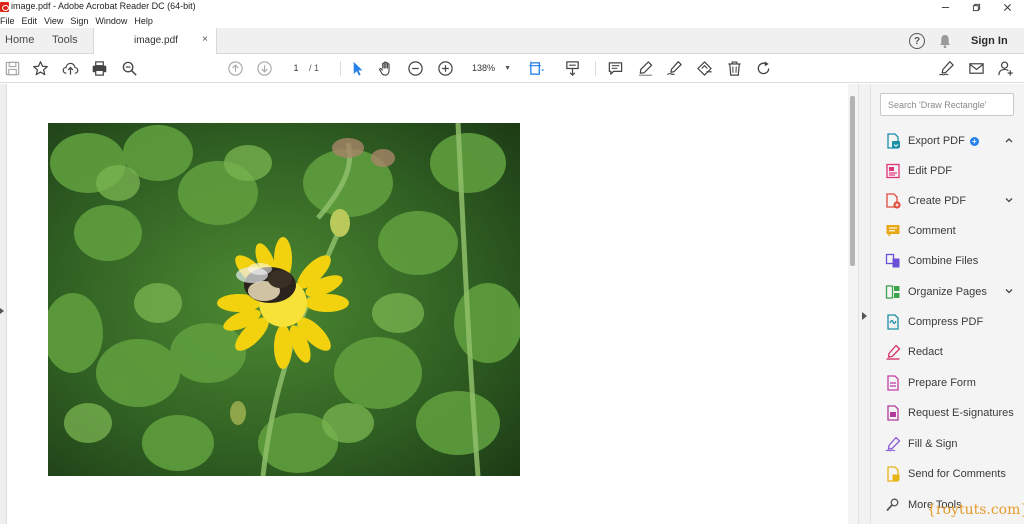 The image size is (1024, 524). Describe the element at coordinates (235, 68) in the screenshot. I see `prev-page-icon` at that location.